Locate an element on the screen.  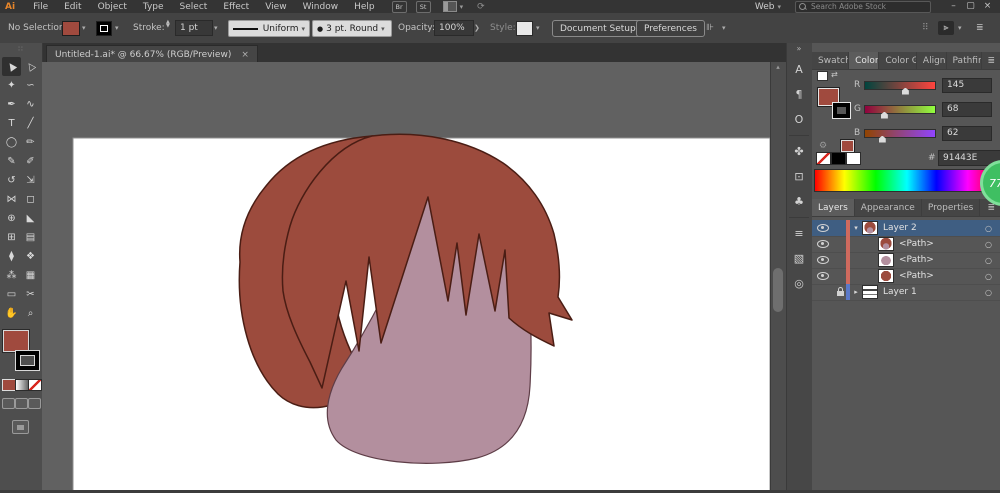
tab-align: Align is located at coordinates (932, 60).